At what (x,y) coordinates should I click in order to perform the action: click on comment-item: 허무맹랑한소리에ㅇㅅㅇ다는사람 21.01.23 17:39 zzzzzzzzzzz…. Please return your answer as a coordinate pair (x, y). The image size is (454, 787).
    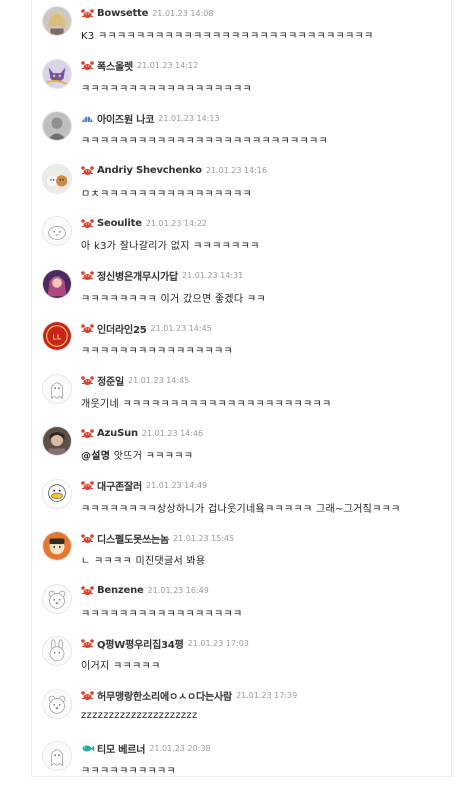
    Looking at the image, I should click on (246, 712).